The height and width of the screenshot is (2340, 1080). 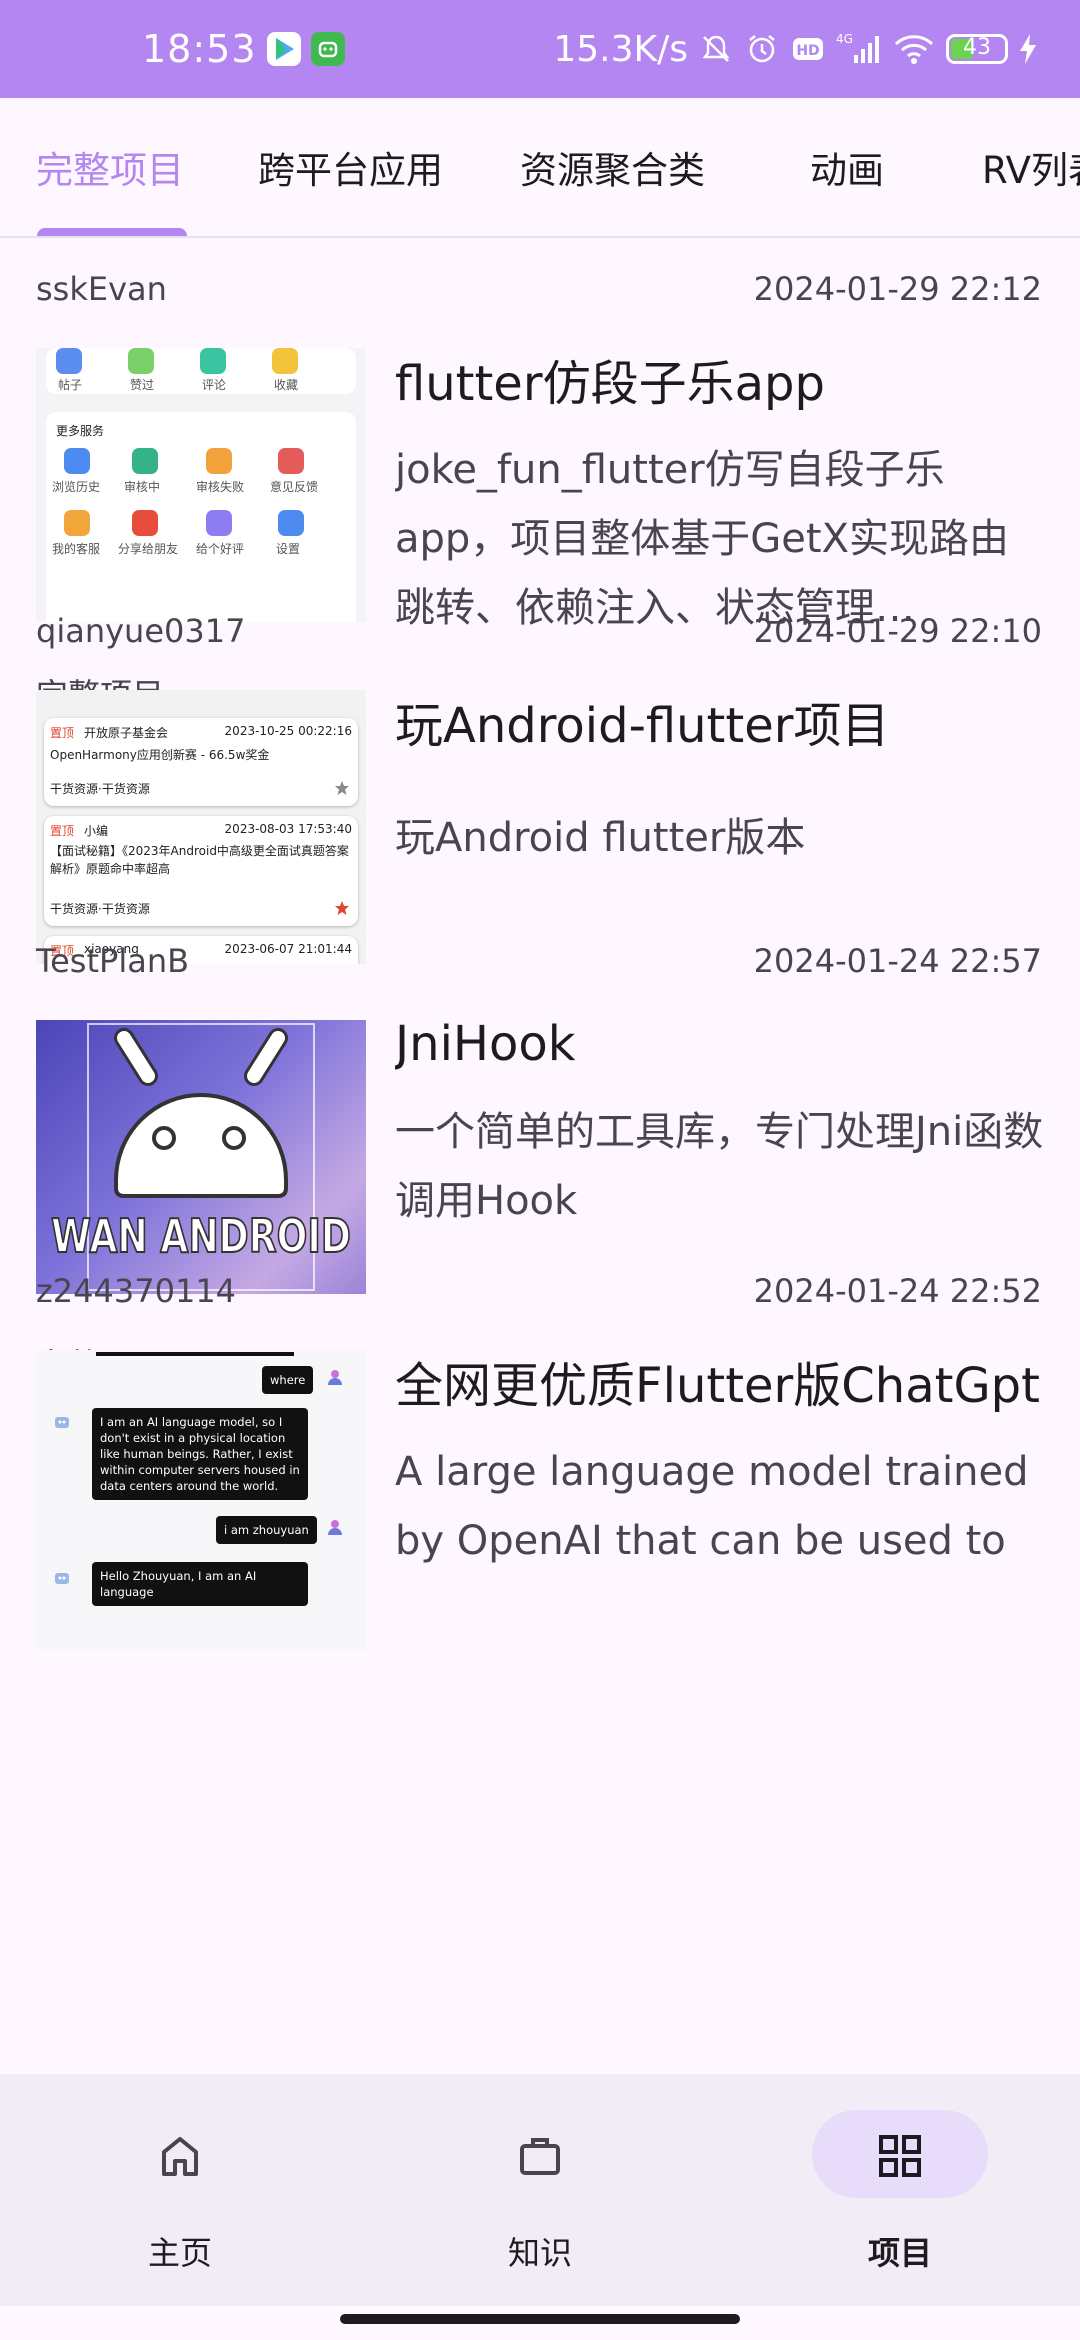 What do you see at coordinates (113, 961) in the screenshot?
I see `author: TestPlanB` at bounding box center [113, 961].